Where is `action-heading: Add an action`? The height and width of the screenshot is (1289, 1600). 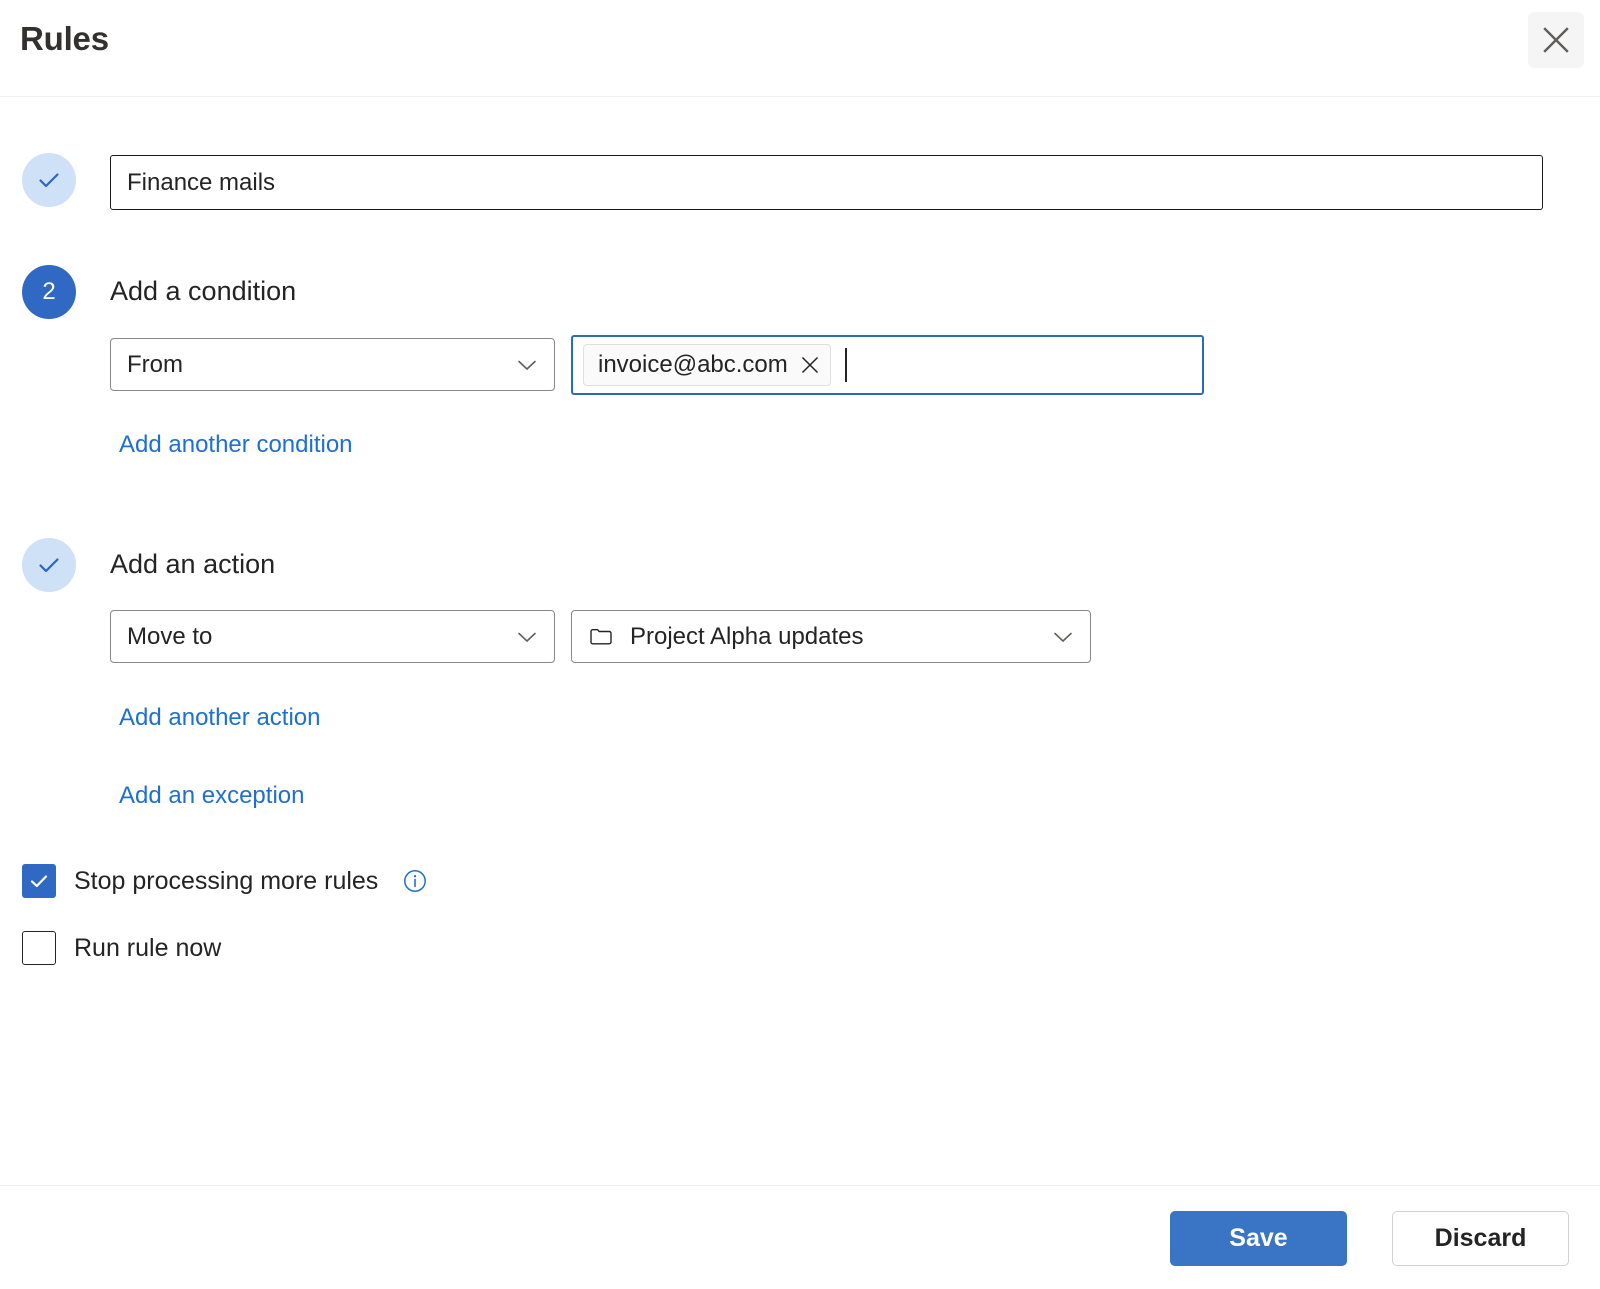
action-heading: Add an action is located at coordinates (193, 564).